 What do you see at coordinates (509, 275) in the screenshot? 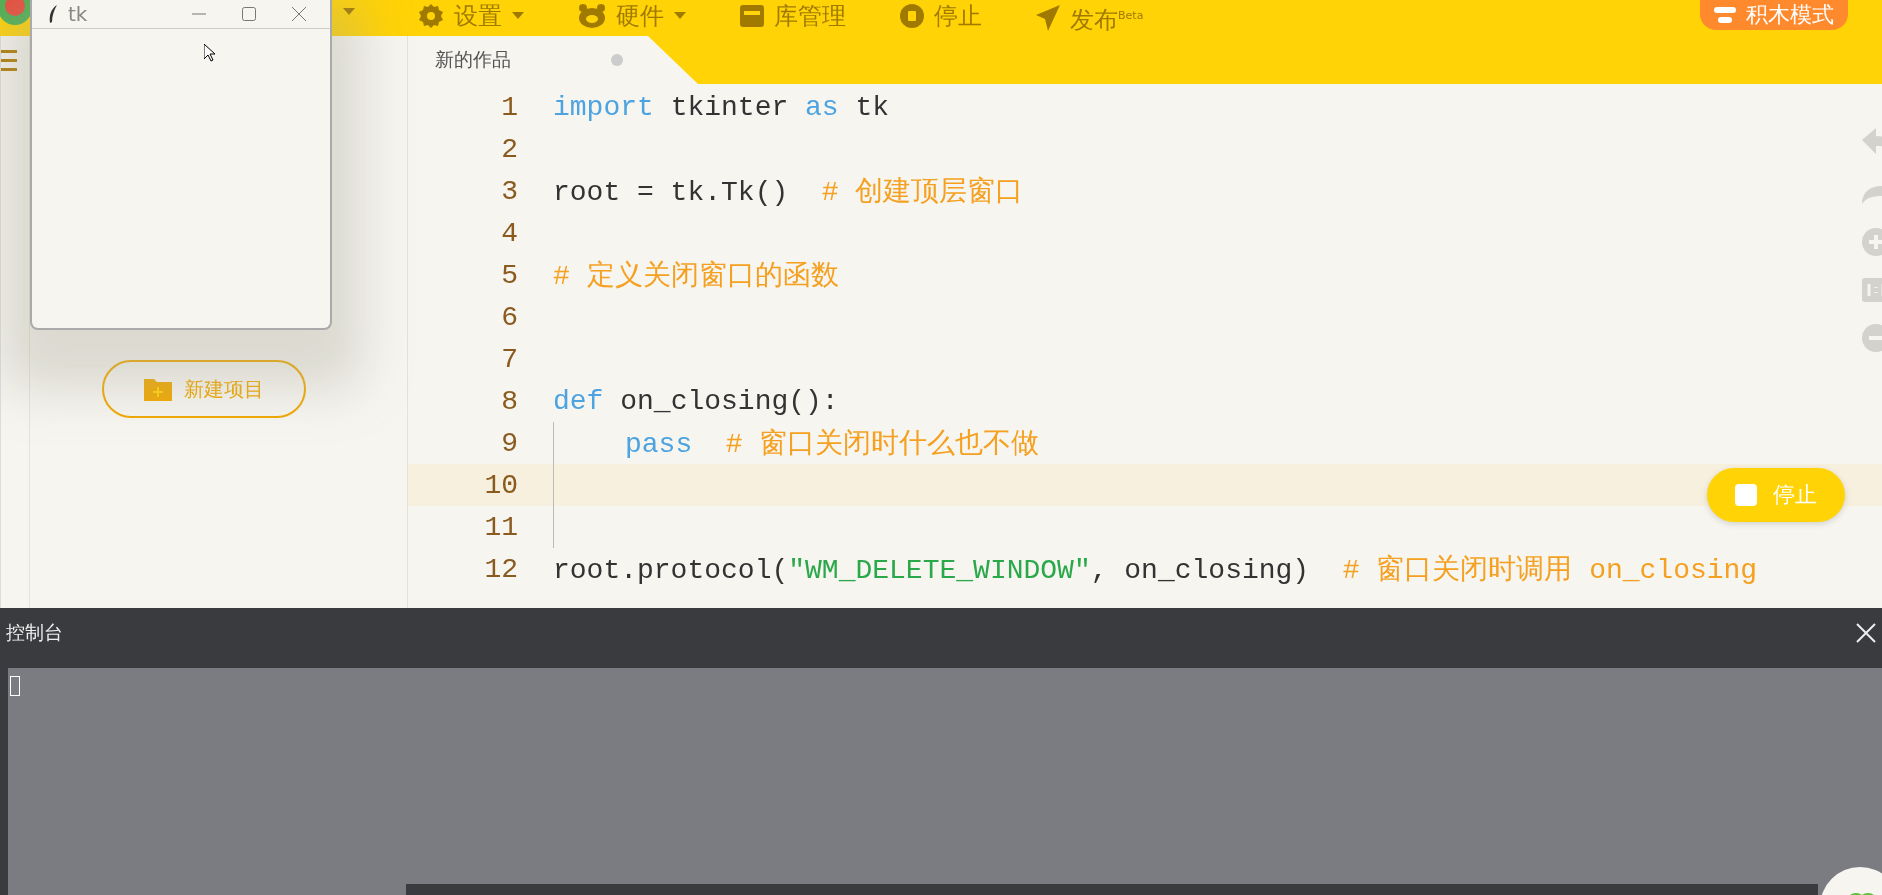
I see `line-number: 5` at bounding box center [509, 275].